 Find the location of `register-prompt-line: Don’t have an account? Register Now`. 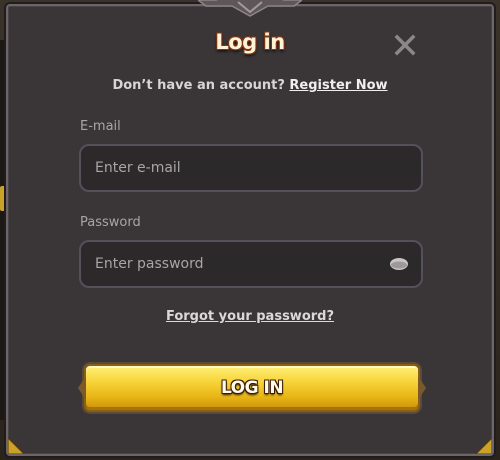

register-prompt-line: Don’t have an account? Register Now is located at coordinates (250, 85).